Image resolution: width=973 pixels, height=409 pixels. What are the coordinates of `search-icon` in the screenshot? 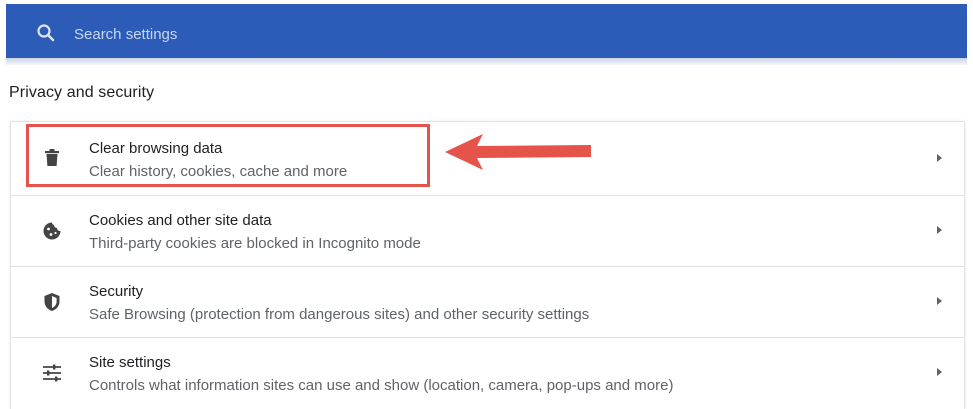 It's located at (46, 33).